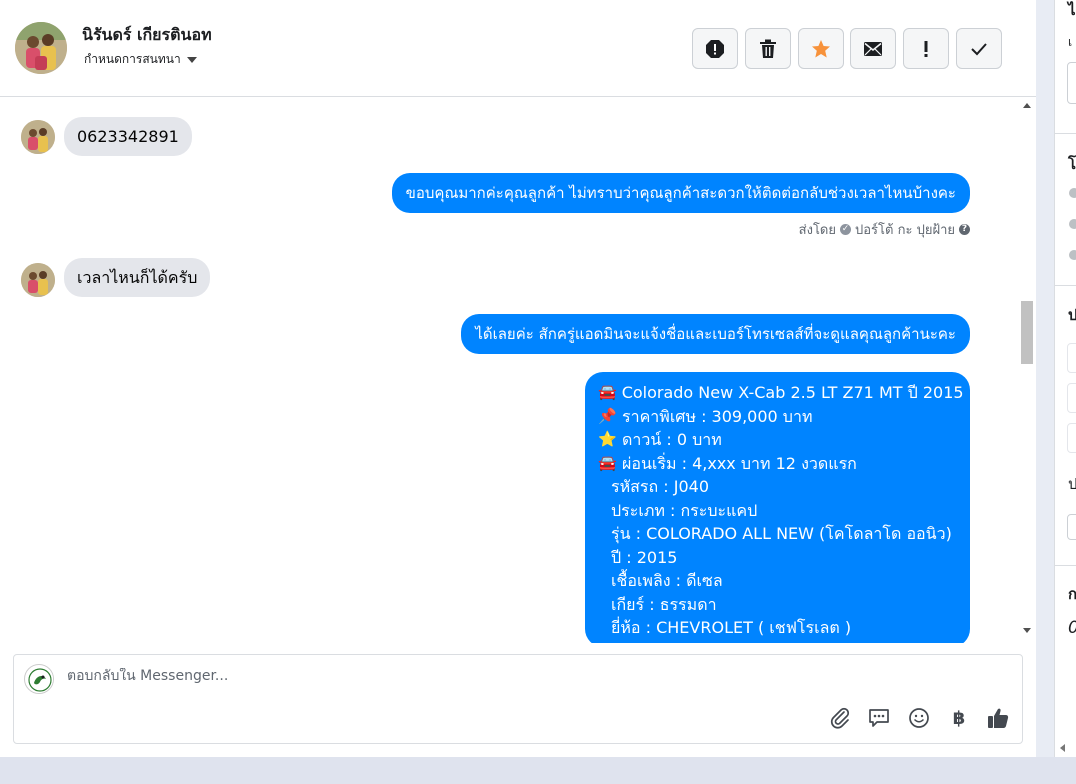 The image size is (1076, 784). Describe the element at coordinates (660, 486) in the screenshot. I see `vehicle-info-text: รหัสรถ : J040` at that location.